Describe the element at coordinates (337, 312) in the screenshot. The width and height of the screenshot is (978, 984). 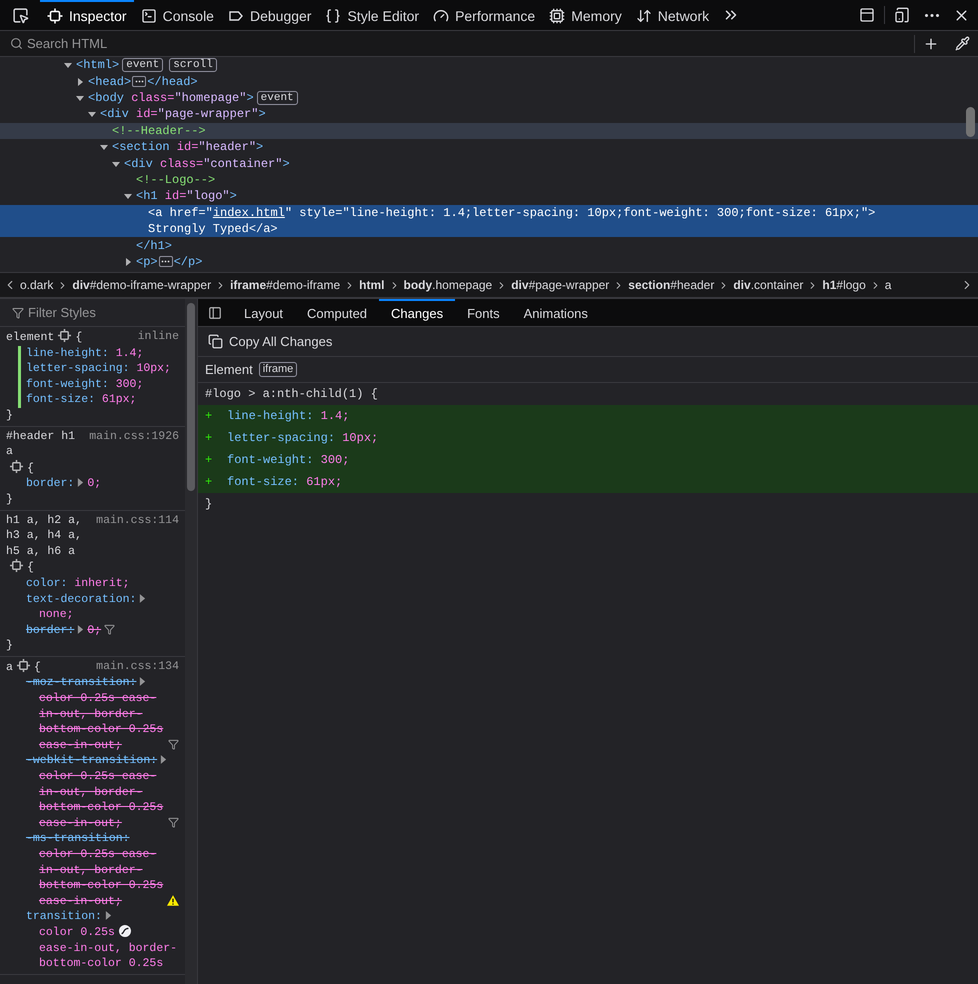
I see `sidebar-tab: Computed` at that location.